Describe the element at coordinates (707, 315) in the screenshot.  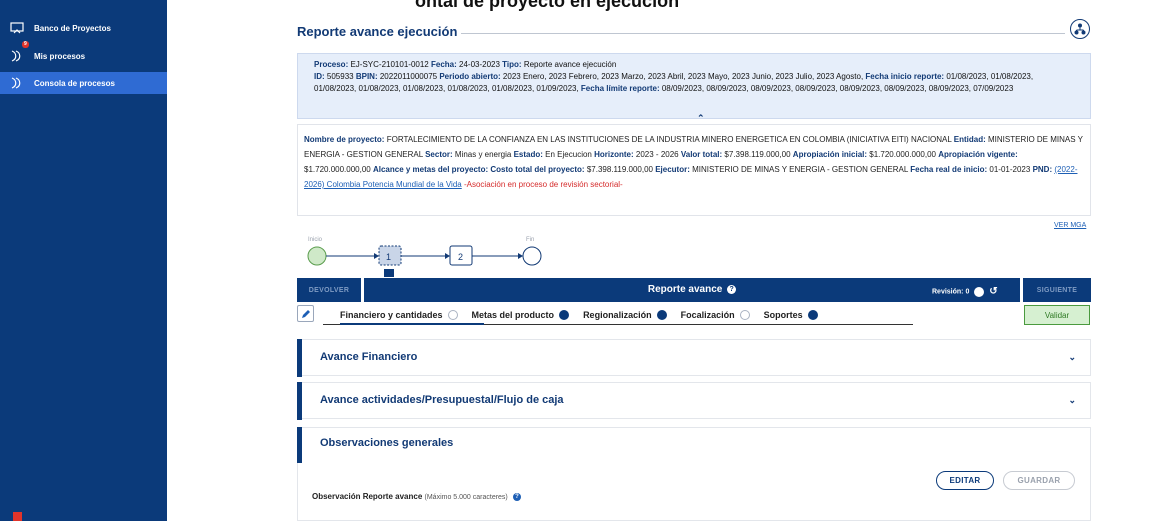
I see `tab-label: Focalización` at that location.